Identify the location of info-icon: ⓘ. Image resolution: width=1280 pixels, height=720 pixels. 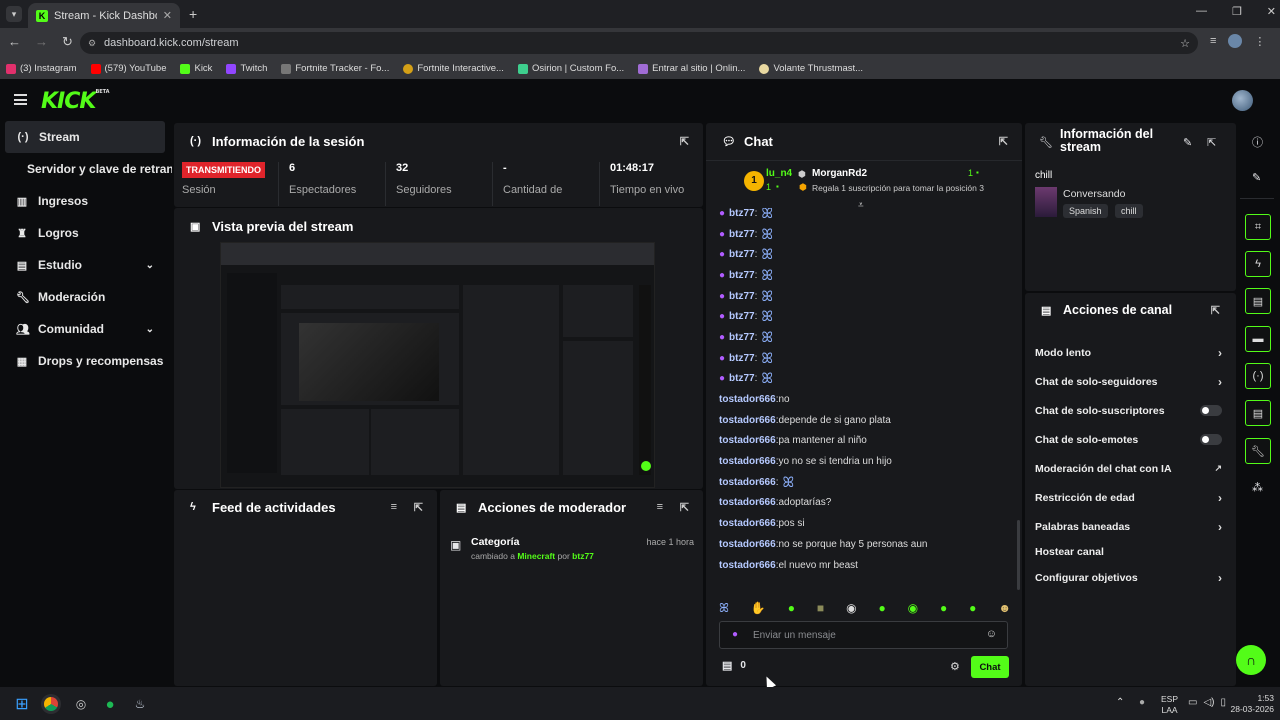
(1257, 142).